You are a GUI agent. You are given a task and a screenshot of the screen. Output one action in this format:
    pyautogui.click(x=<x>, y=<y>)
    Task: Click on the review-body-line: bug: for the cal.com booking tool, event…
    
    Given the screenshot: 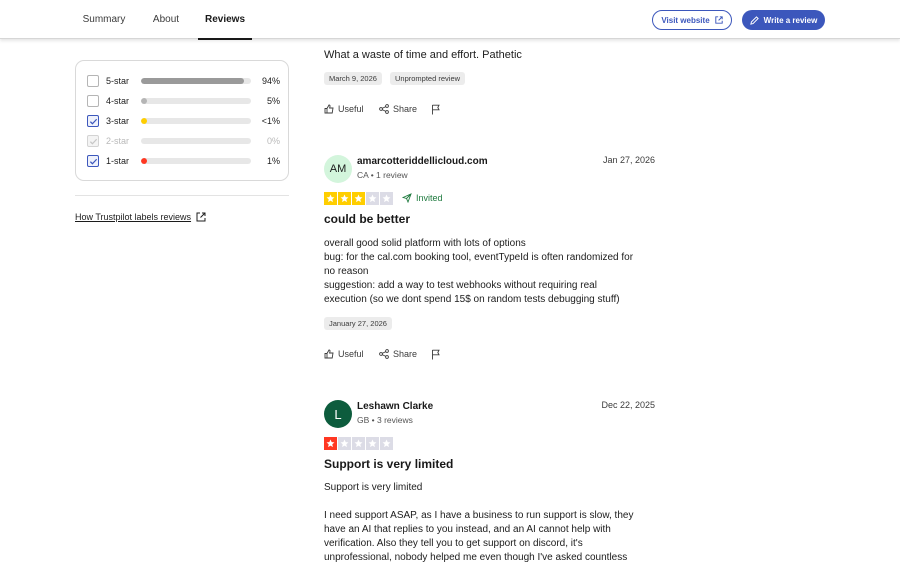 What is the action you would take?
    pyautogui.click(x=479, y=257)
    